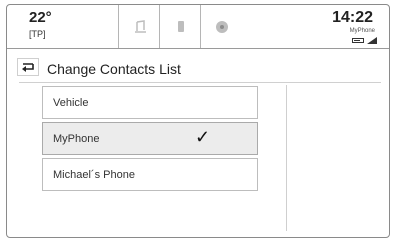 The width and height of the screenshot is (398, 245). What do you see at coordinates (114, 69) in the screenshot?
I see `page-title: Change Contacts List` at bounding box center [114, 69].